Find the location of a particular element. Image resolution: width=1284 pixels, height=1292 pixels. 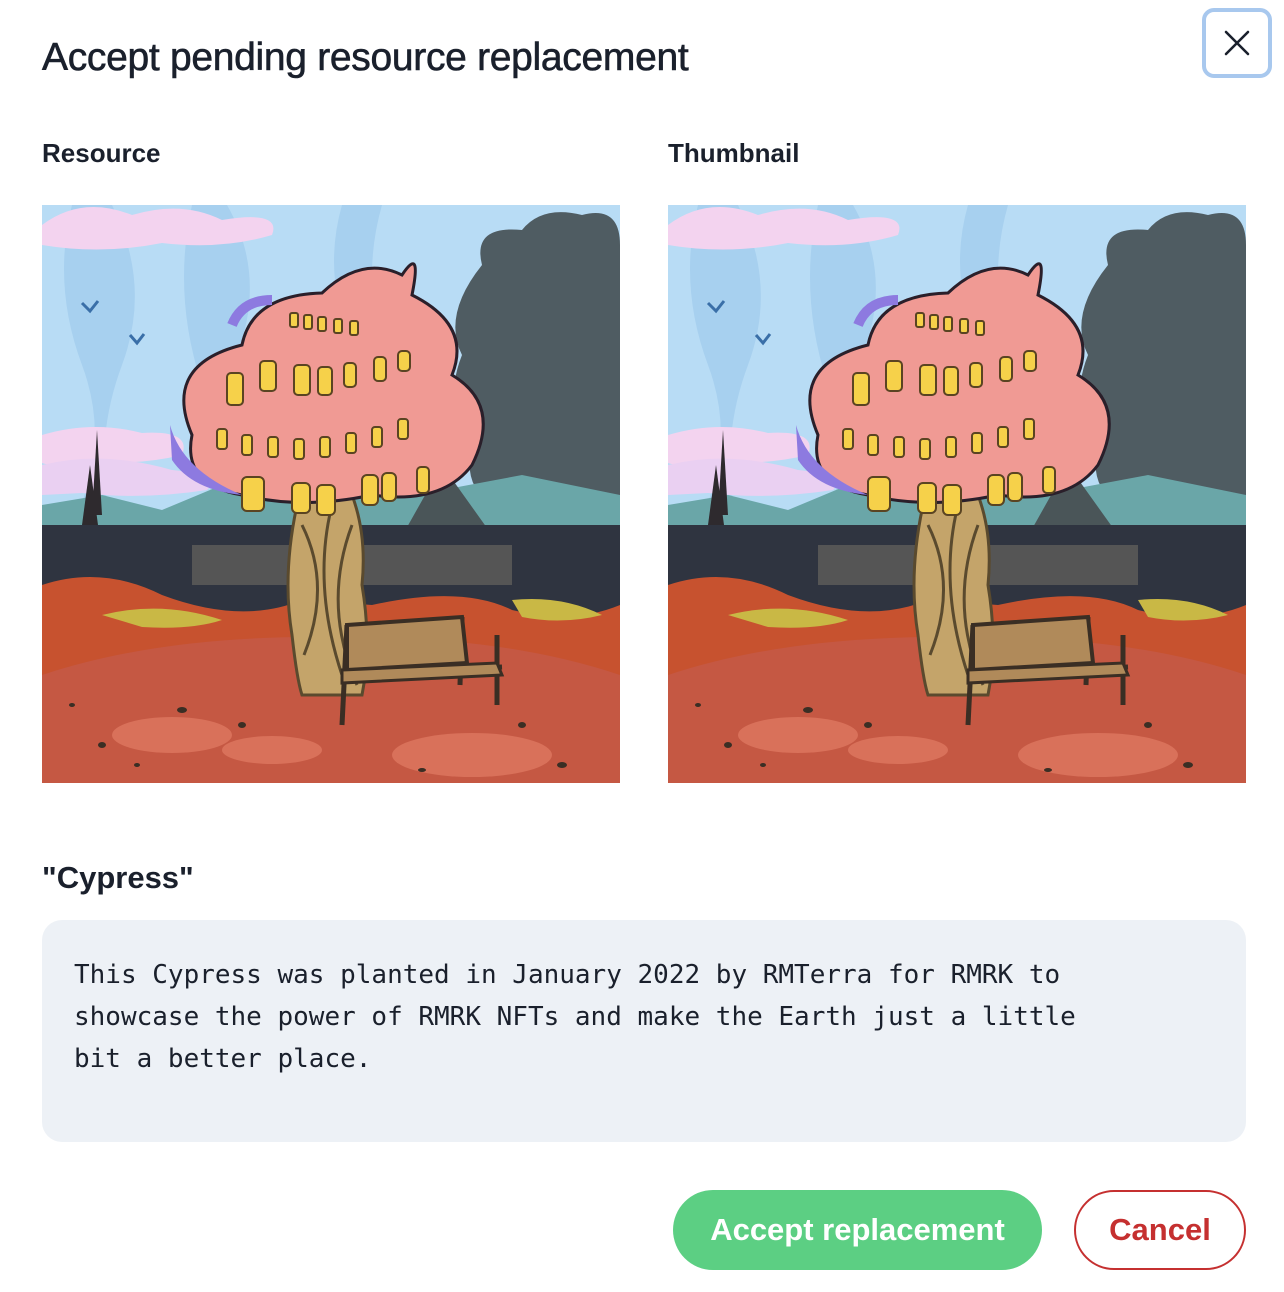

resource-label: Resource is located at coordinates (101, 153).